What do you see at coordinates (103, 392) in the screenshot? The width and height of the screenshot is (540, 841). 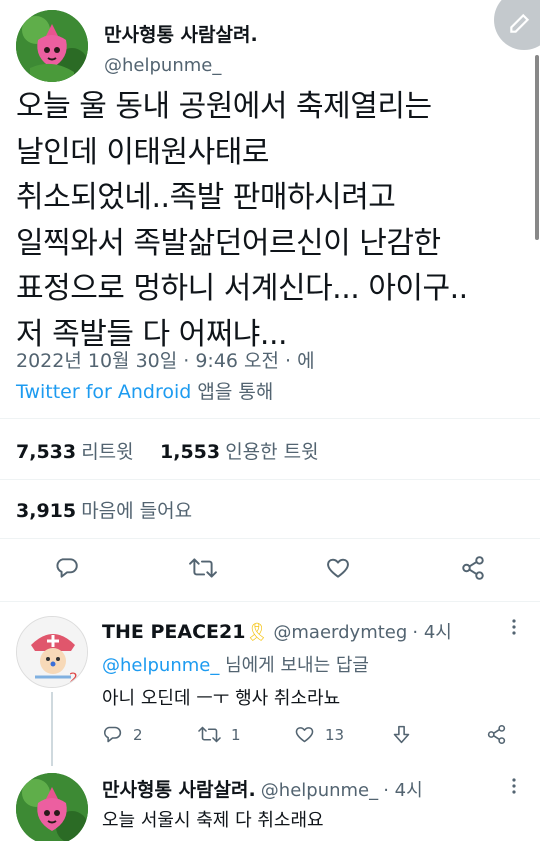 I see `source-link: Twitter for Android` at bounding box center [103, 392].